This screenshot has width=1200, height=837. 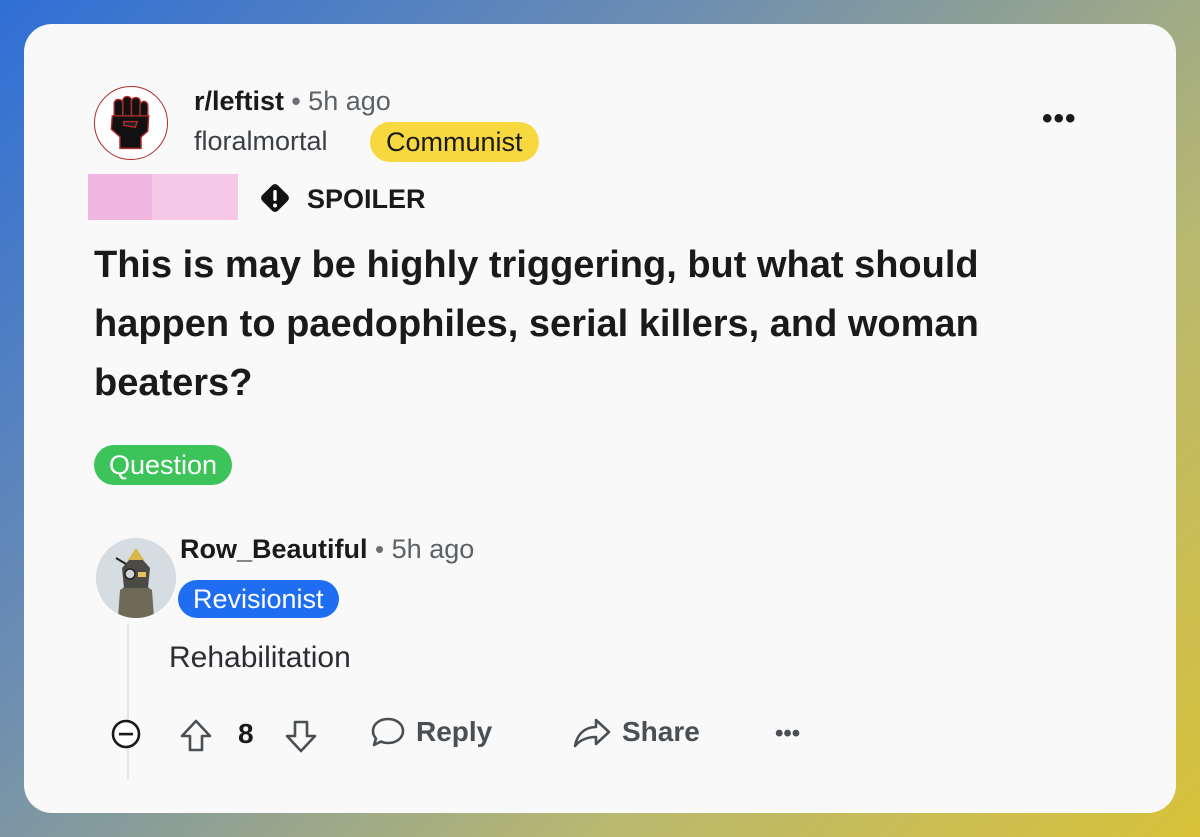 What do you see at coordinates (388, 732) in the screenshot?
I see `reply-icon` at bounding box center [388, 732].